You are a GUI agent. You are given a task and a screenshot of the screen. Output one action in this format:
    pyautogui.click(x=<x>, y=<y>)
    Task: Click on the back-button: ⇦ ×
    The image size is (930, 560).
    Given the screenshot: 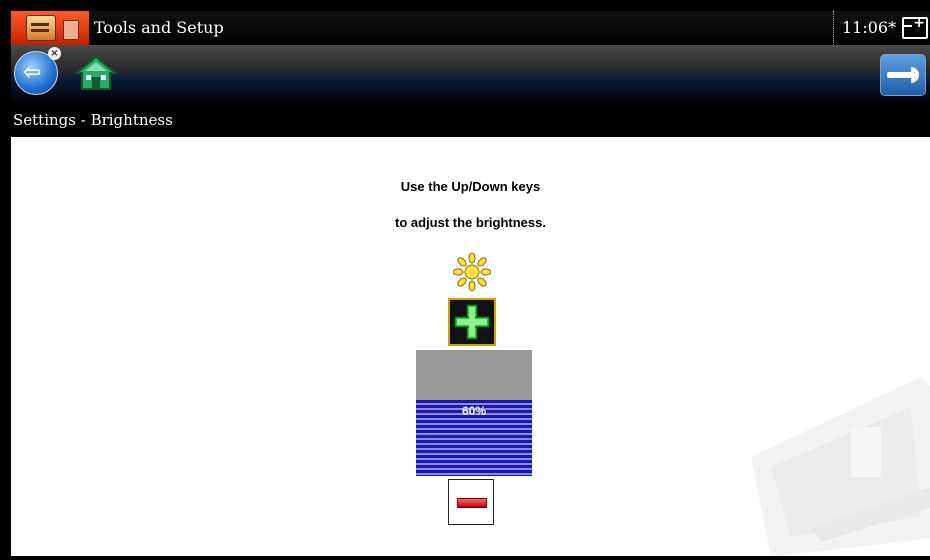 What is the action you would take?
    pyautogui.click(x=37, y=71)
    